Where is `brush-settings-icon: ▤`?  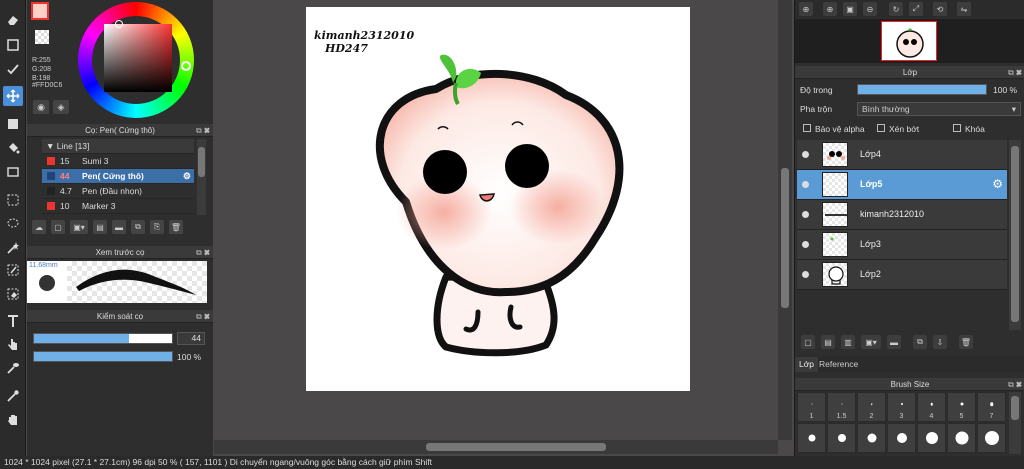 brush-settings-icon: ▤ is located at coordinates (100, 227).